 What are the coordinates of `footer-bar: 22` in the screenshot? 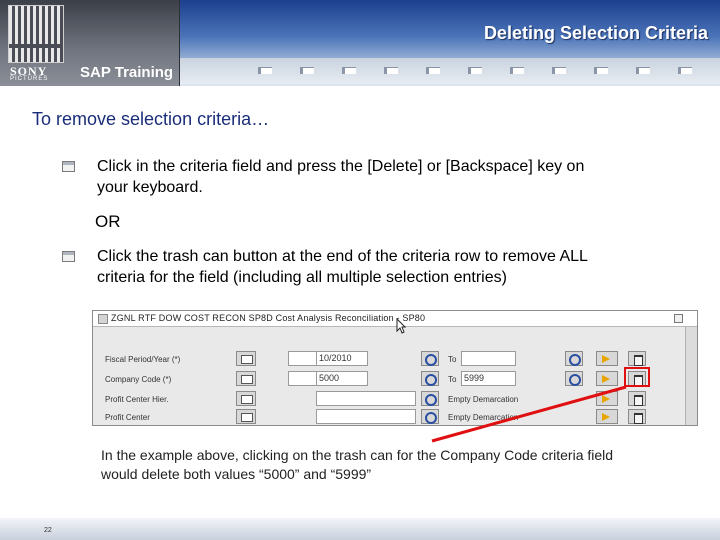 It's located at (360, 529).